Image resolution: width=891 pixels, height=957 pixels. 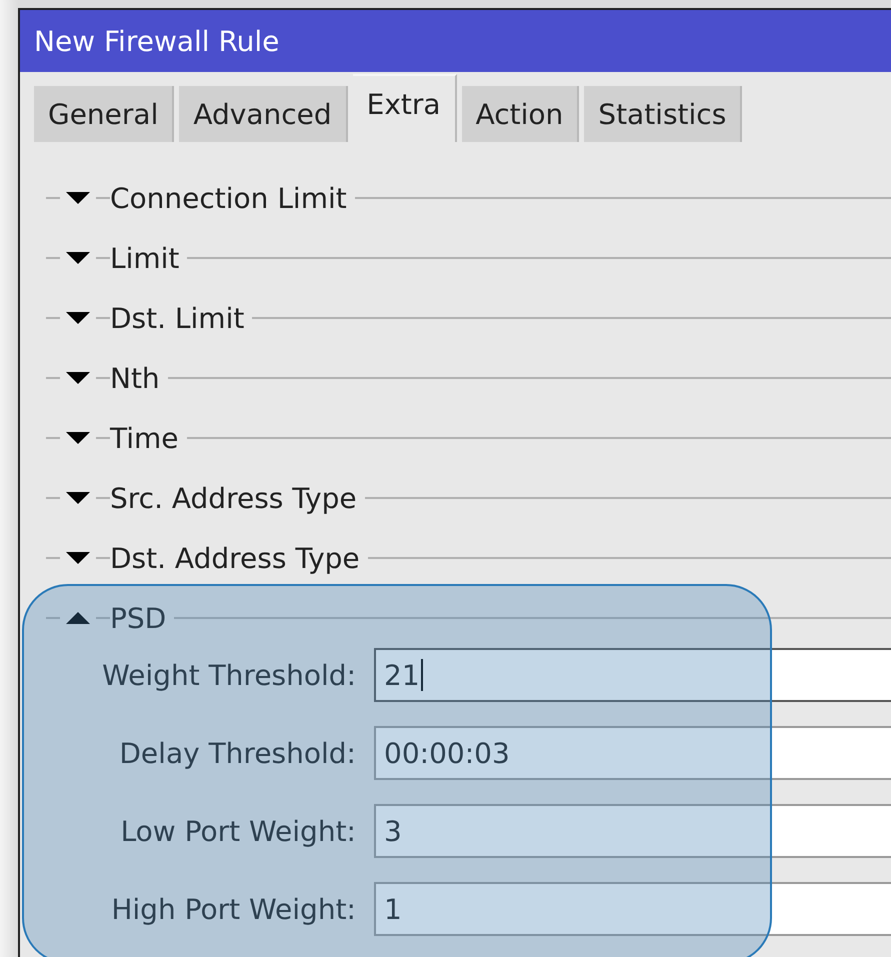 I want to click on input-field: 21, so click(x=632, y=675).